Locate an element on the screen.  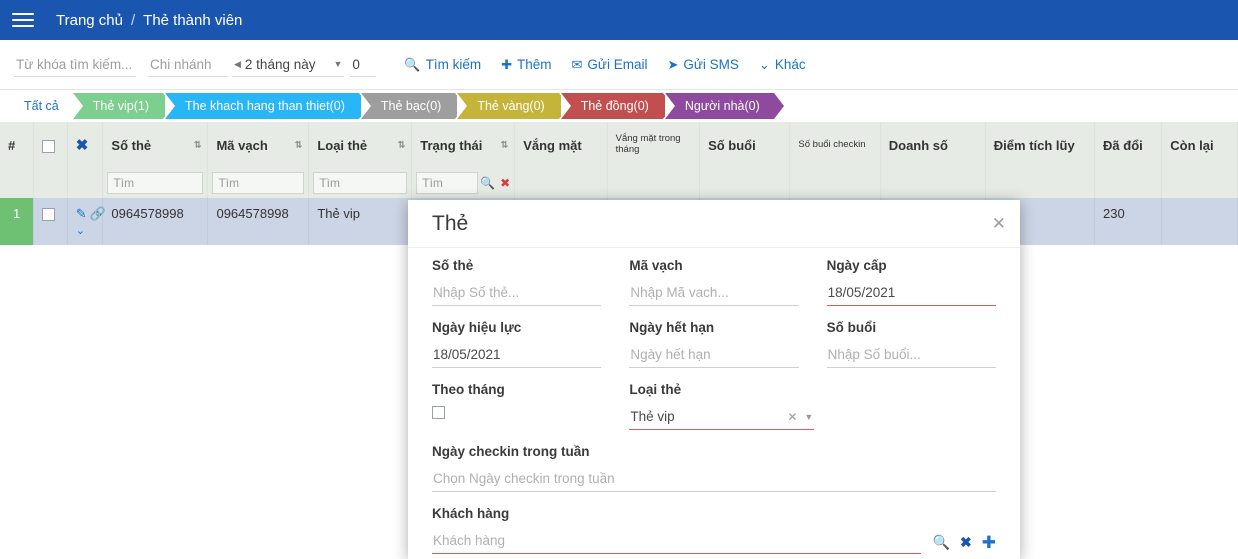
filter-ma-vach is located at coordinates (258, 183).